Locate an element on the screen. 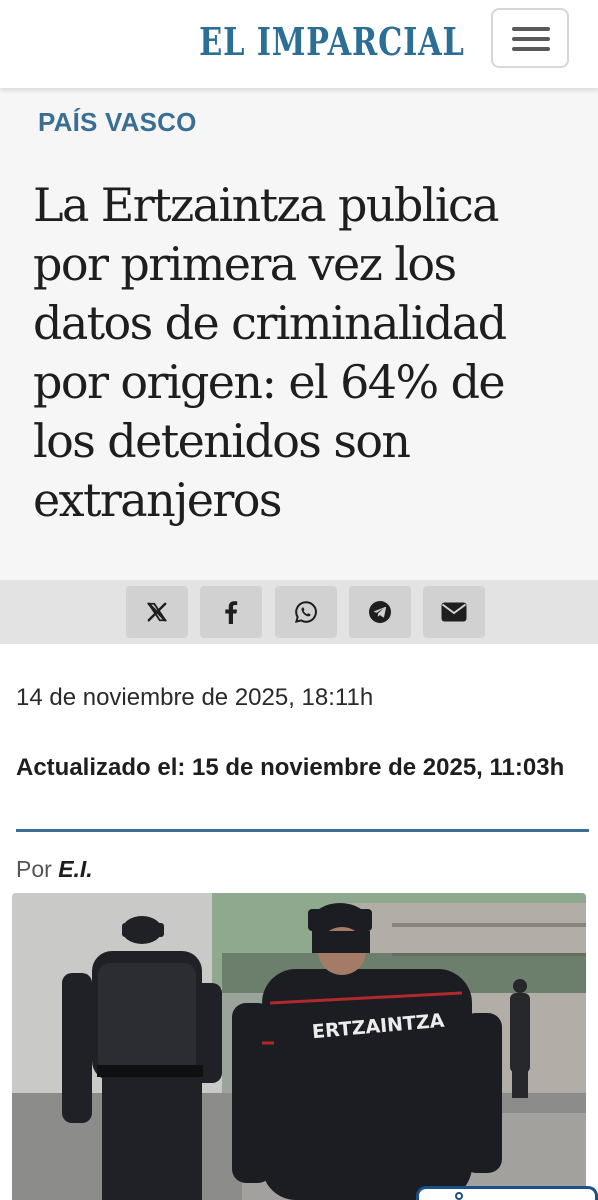 Image resolution: width=598 pixels, height=1200 pixels. author-name: E.I. is located at coordinates (75, 869).